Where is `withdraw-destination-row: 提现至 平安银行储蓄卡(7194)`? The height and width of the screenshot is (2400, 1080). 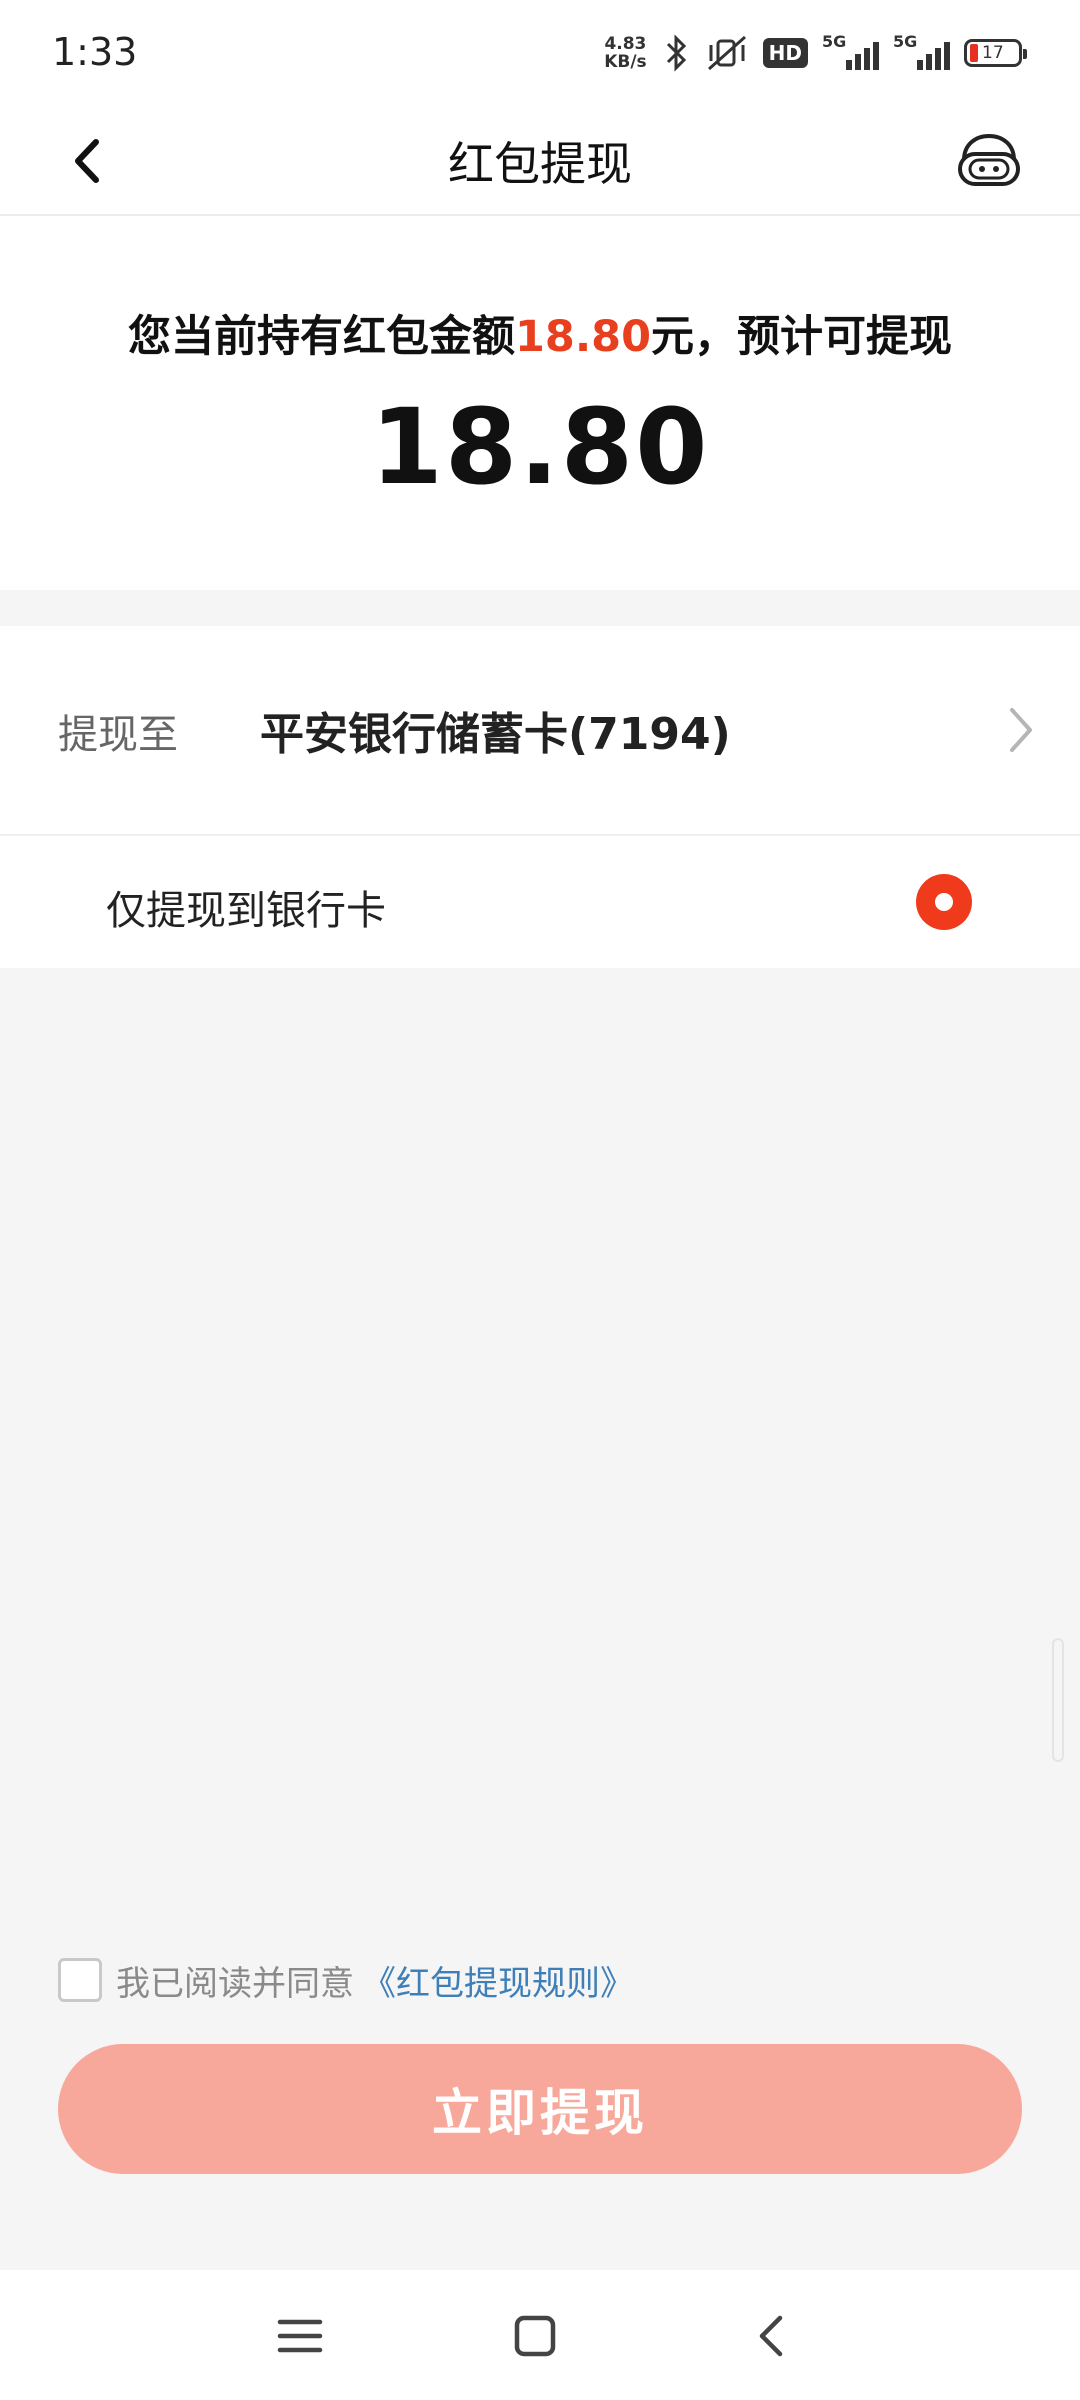
withdraw-destination-row: 提现至 平安银行储蓄卡(7194) is located at coordinates (540, 731).